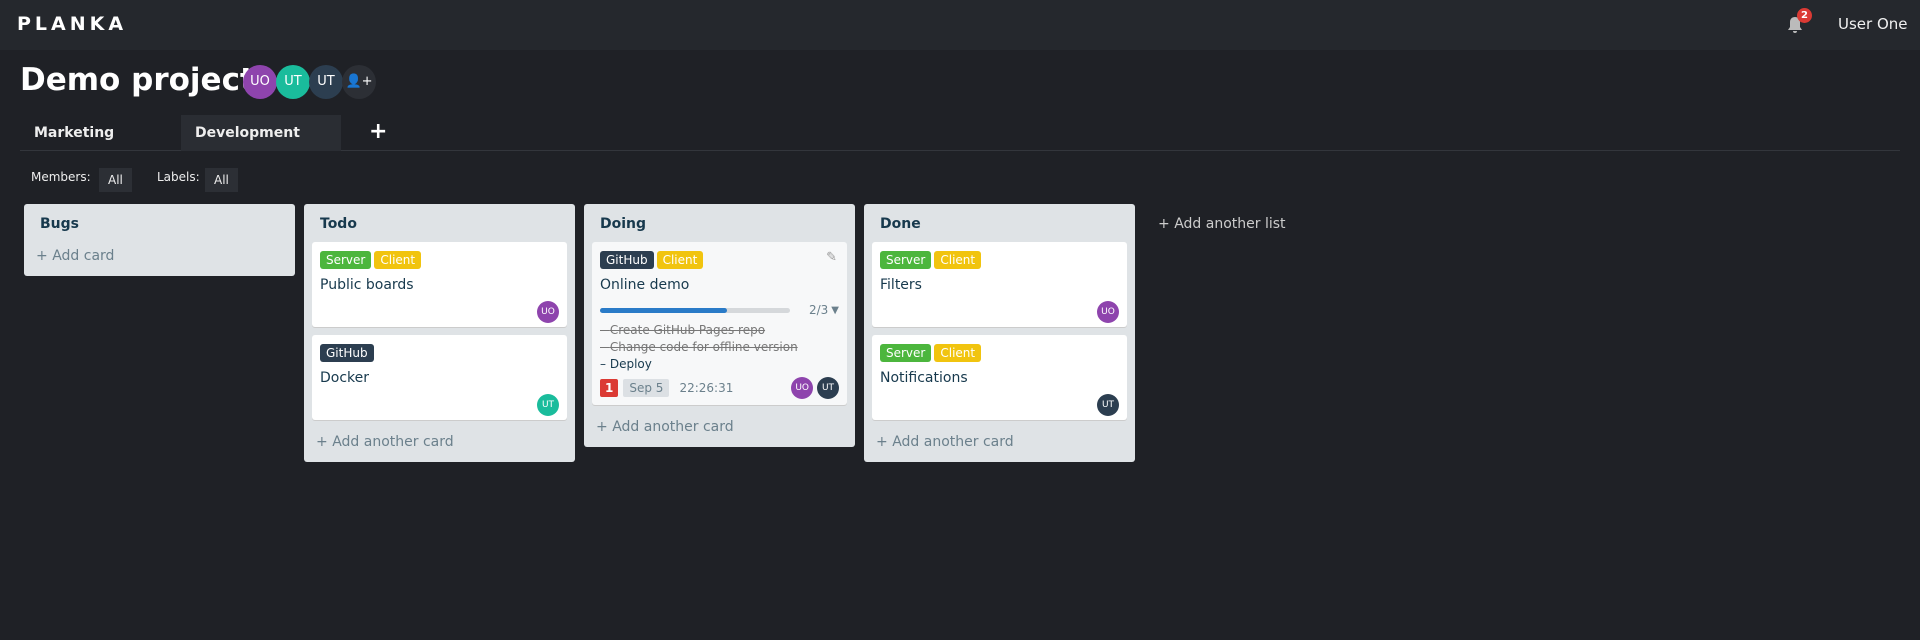 This screenshot has width=1920, height=640. I want to click on user-menu: User One, so click(1873, 24).